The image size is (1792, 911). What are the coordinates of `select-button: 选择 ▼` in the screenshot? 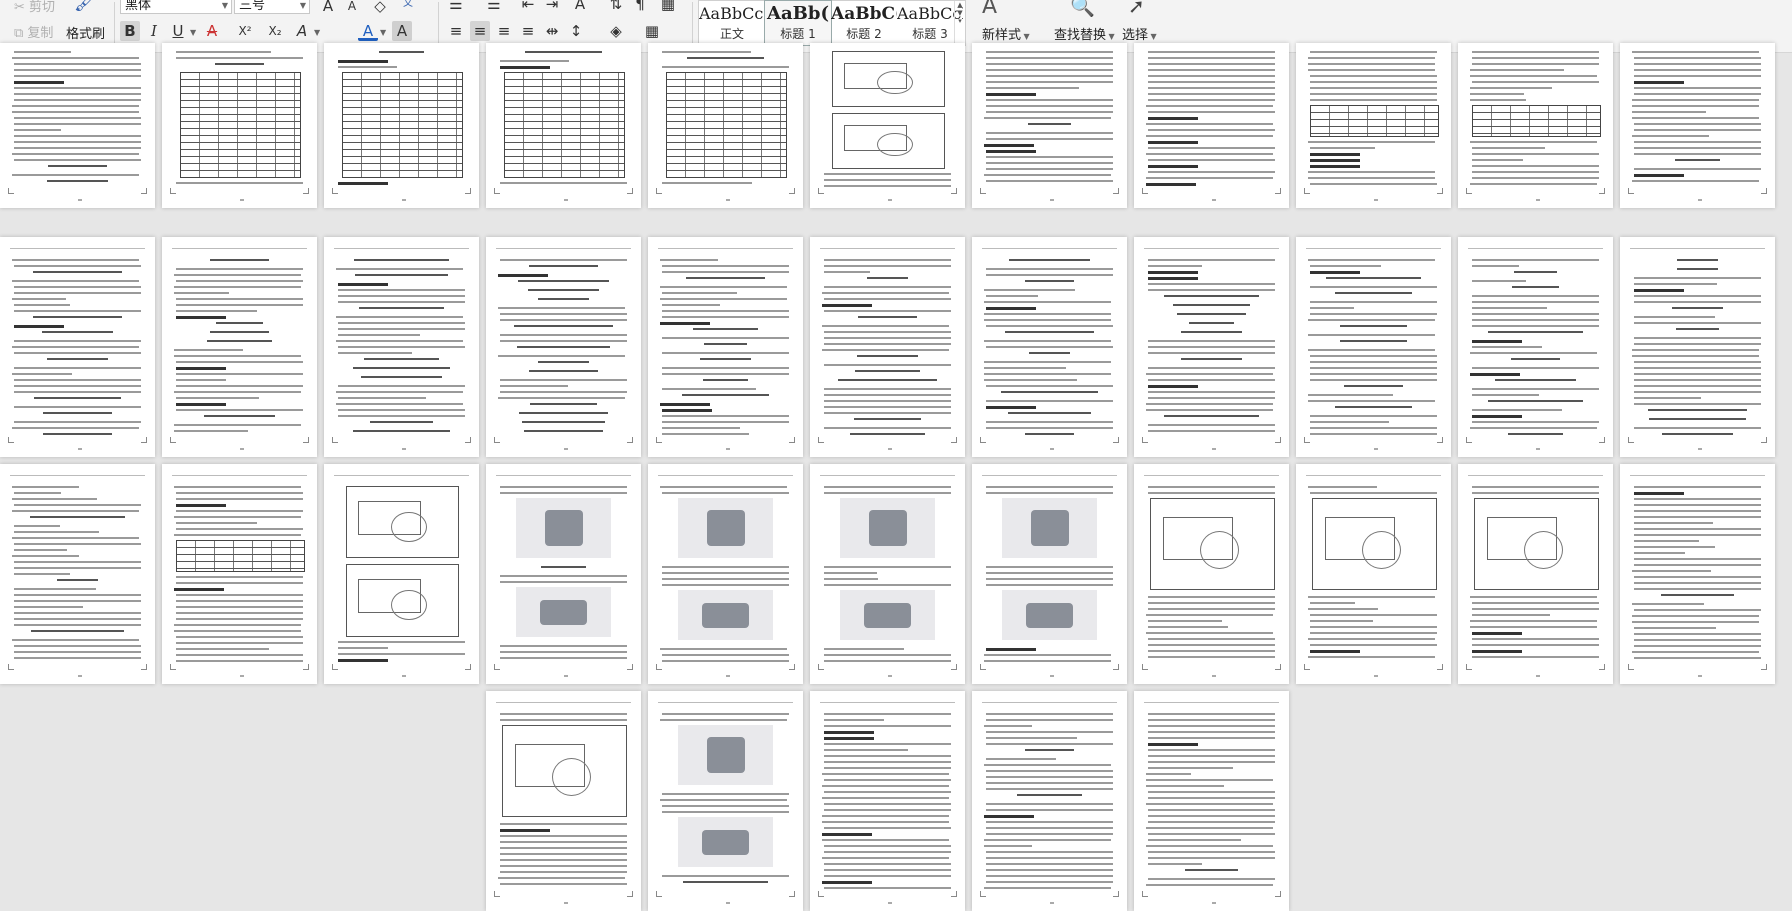 It's located at (1139, 33).